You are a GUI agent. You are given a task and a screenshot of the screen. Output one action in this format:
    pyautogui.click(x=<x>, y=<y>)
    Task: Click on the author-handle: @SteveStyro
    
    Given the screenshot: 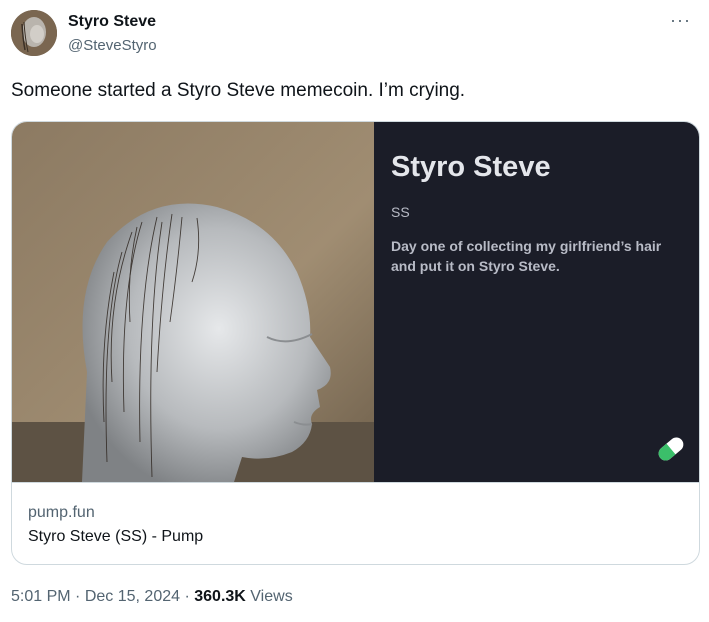 What is the action you would take?
    pyautogui.click(x=112, y=46)
    